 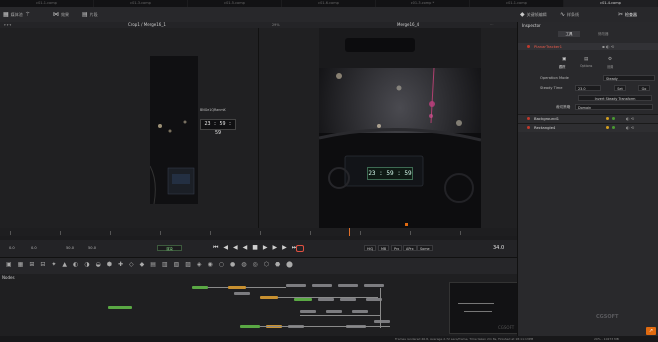 What do you see at coordinates (610, 66) in the screenshot?
I see `subtab-settings: 设置` at bounding box center [610, 66].